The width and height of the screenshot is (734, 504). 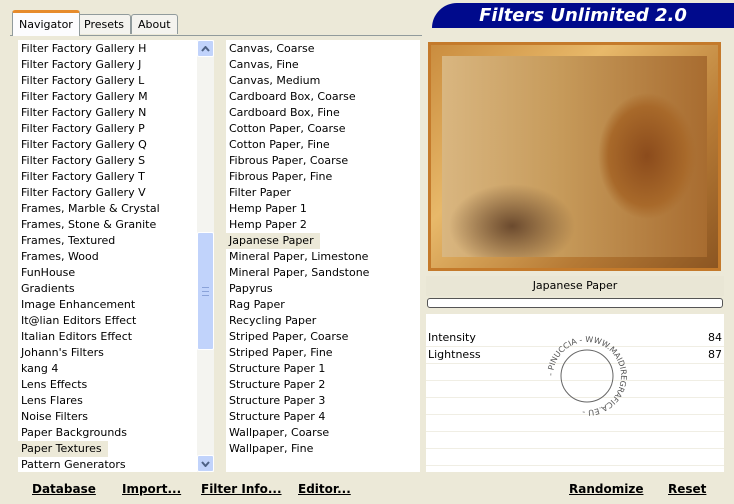 I want to click on category-item: Frames, Wood, so click(x=107, y=257).